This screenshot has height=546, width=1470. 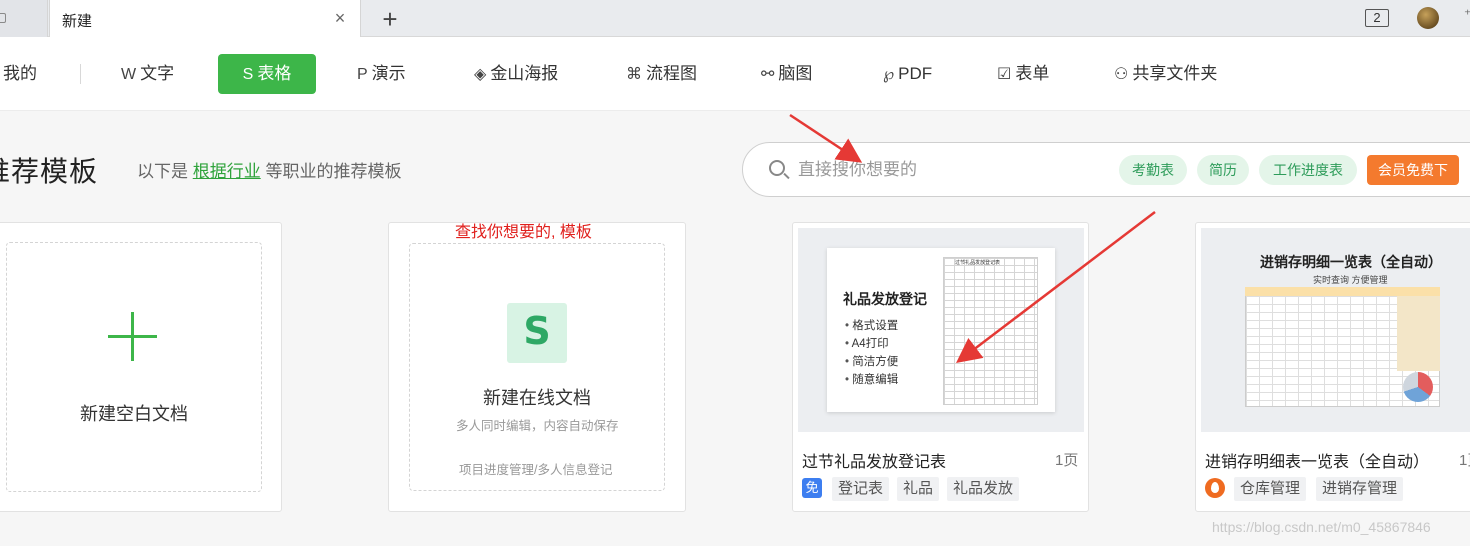 I want to click on thumbnail-sheet, so click(x=990, y=331).